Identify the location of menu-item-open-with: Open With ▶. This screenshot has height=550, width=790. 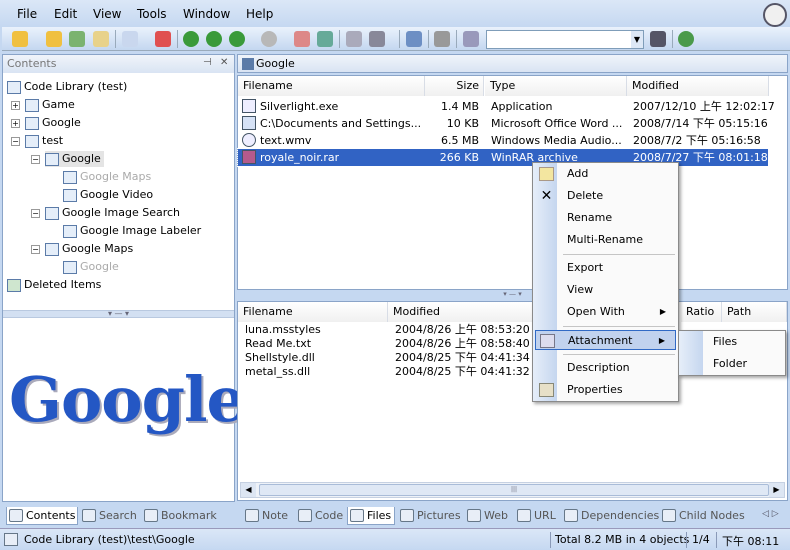
(605, 312).